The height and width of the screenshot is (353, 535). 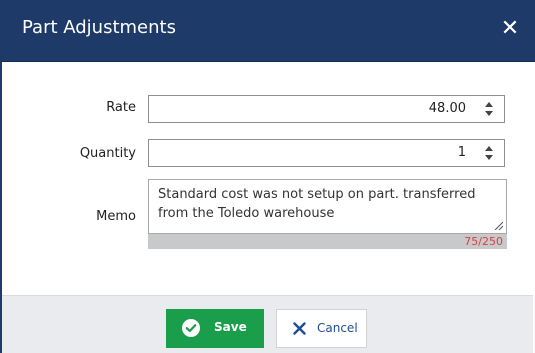 I want to click on dialog-title: Part Adjustments, so click(x=99, y=27).